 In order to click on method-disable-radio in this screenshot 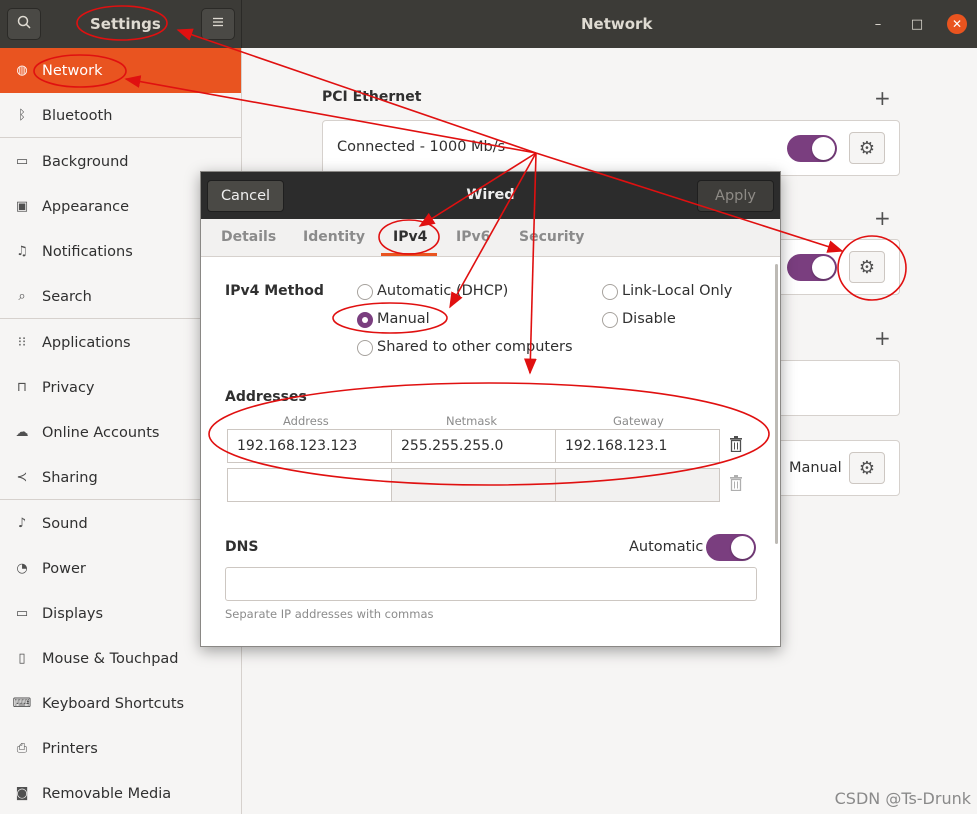, I will do `click(610, 320)`.